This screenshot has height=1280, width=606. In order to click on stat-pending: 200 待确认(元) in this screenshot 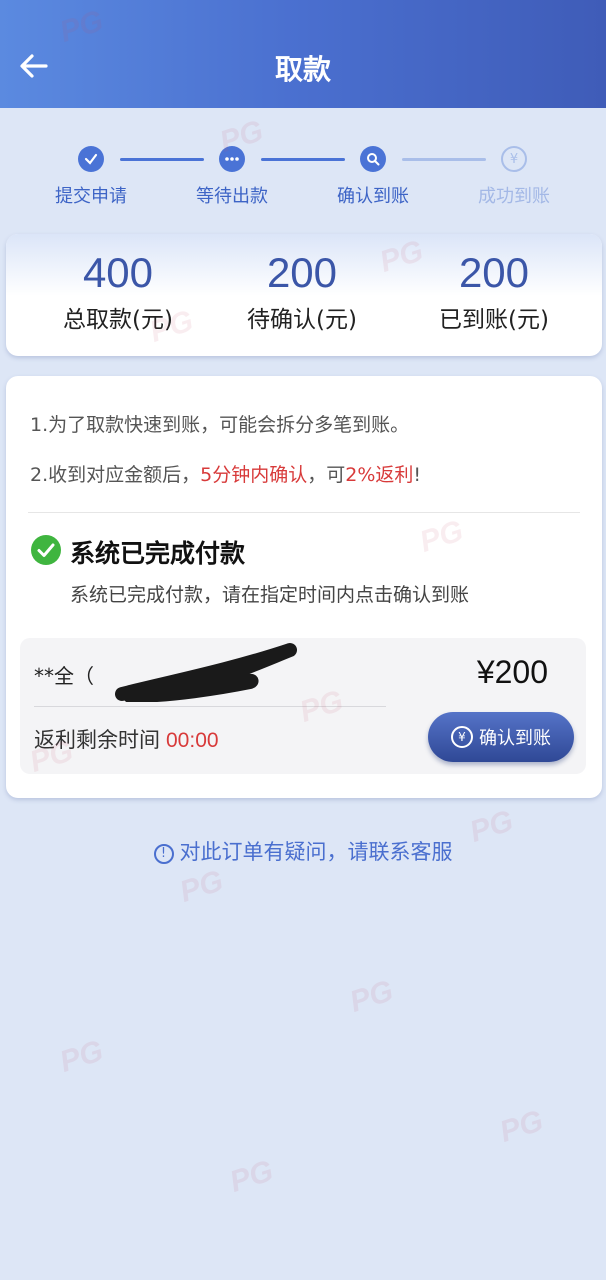, I will do `click(302, 291)`.